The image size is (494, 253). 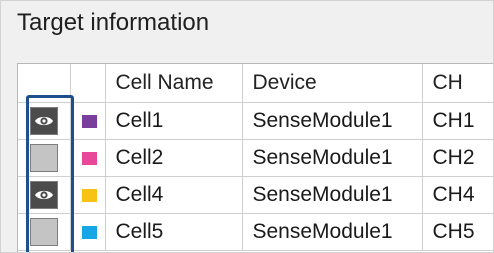 I want to click on cell-name: Cell2, so click(x=174, y=158).